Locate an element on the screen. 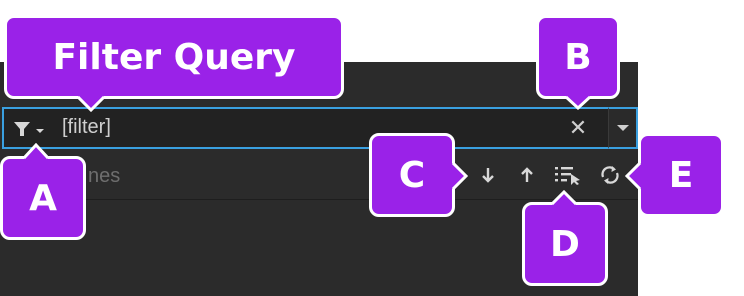 The width and height of the screenshot is (744, 296). arrow-down-icon is located at coordinates (488, 175).